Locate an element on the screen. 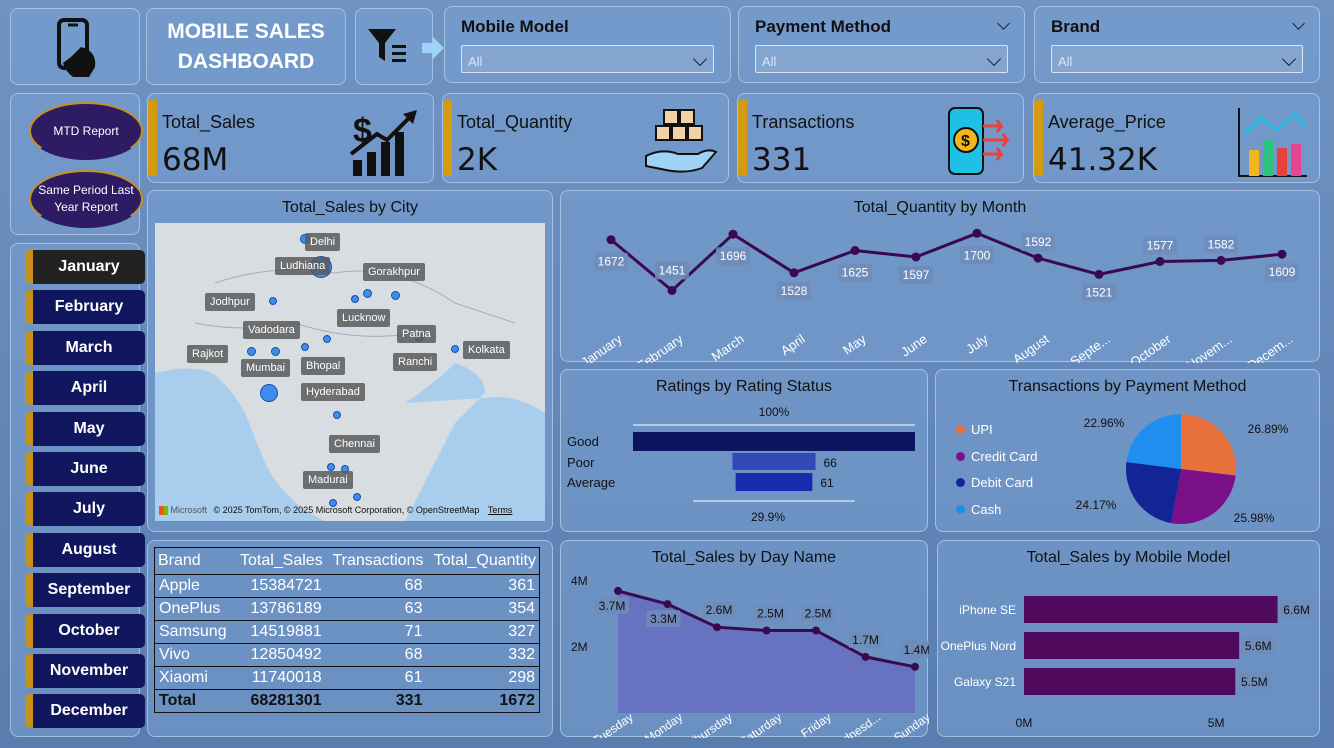 Image resolution: width=1334 pixels, height=748 pixels. rating-bar is located at coordinates (774, 482).